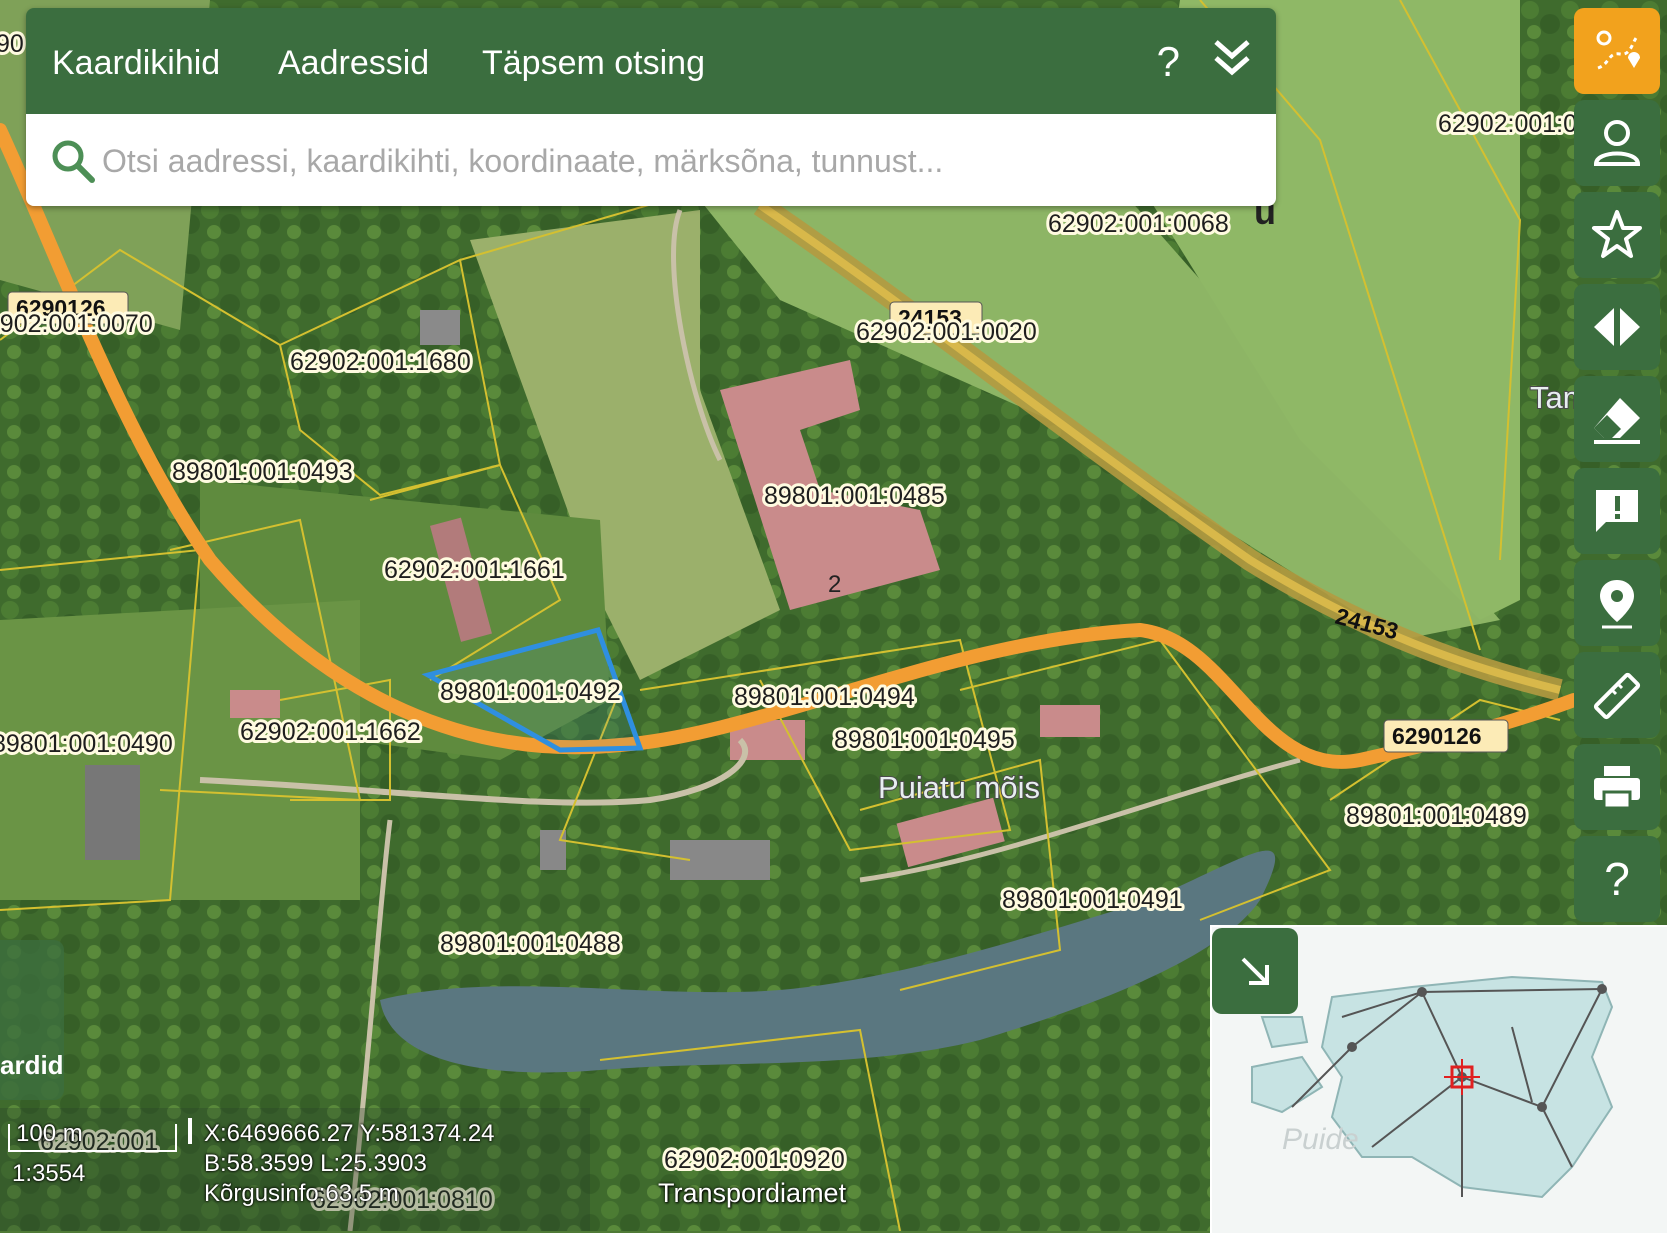 This screenshot has width=1667, height=1233. What do you see at coordinates (349, 1133) in the screenshot?
I see `xy-coordinates: X:6469666.27 Y:581374.24` at bounding box center [349, 1133].